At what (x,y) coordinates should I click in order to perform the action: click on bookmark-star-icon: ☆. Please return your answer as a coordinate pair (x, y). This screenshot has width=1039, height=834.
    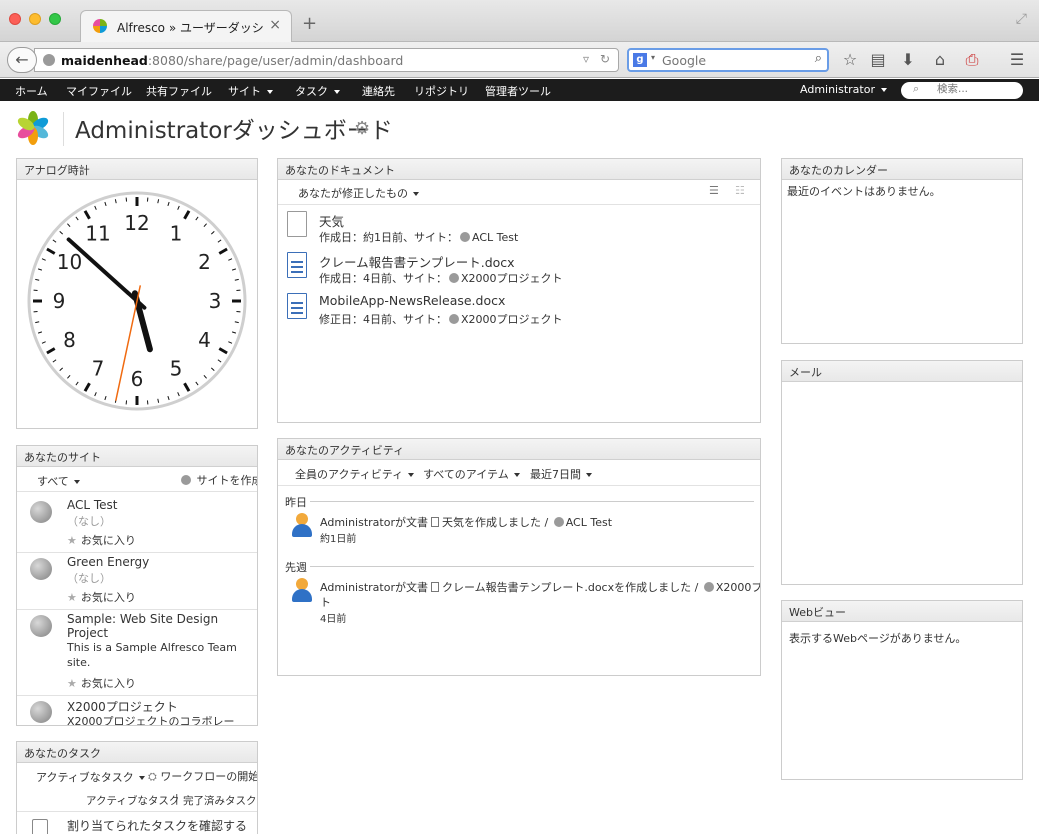
    Looking at the image, I should click on (850, 59).